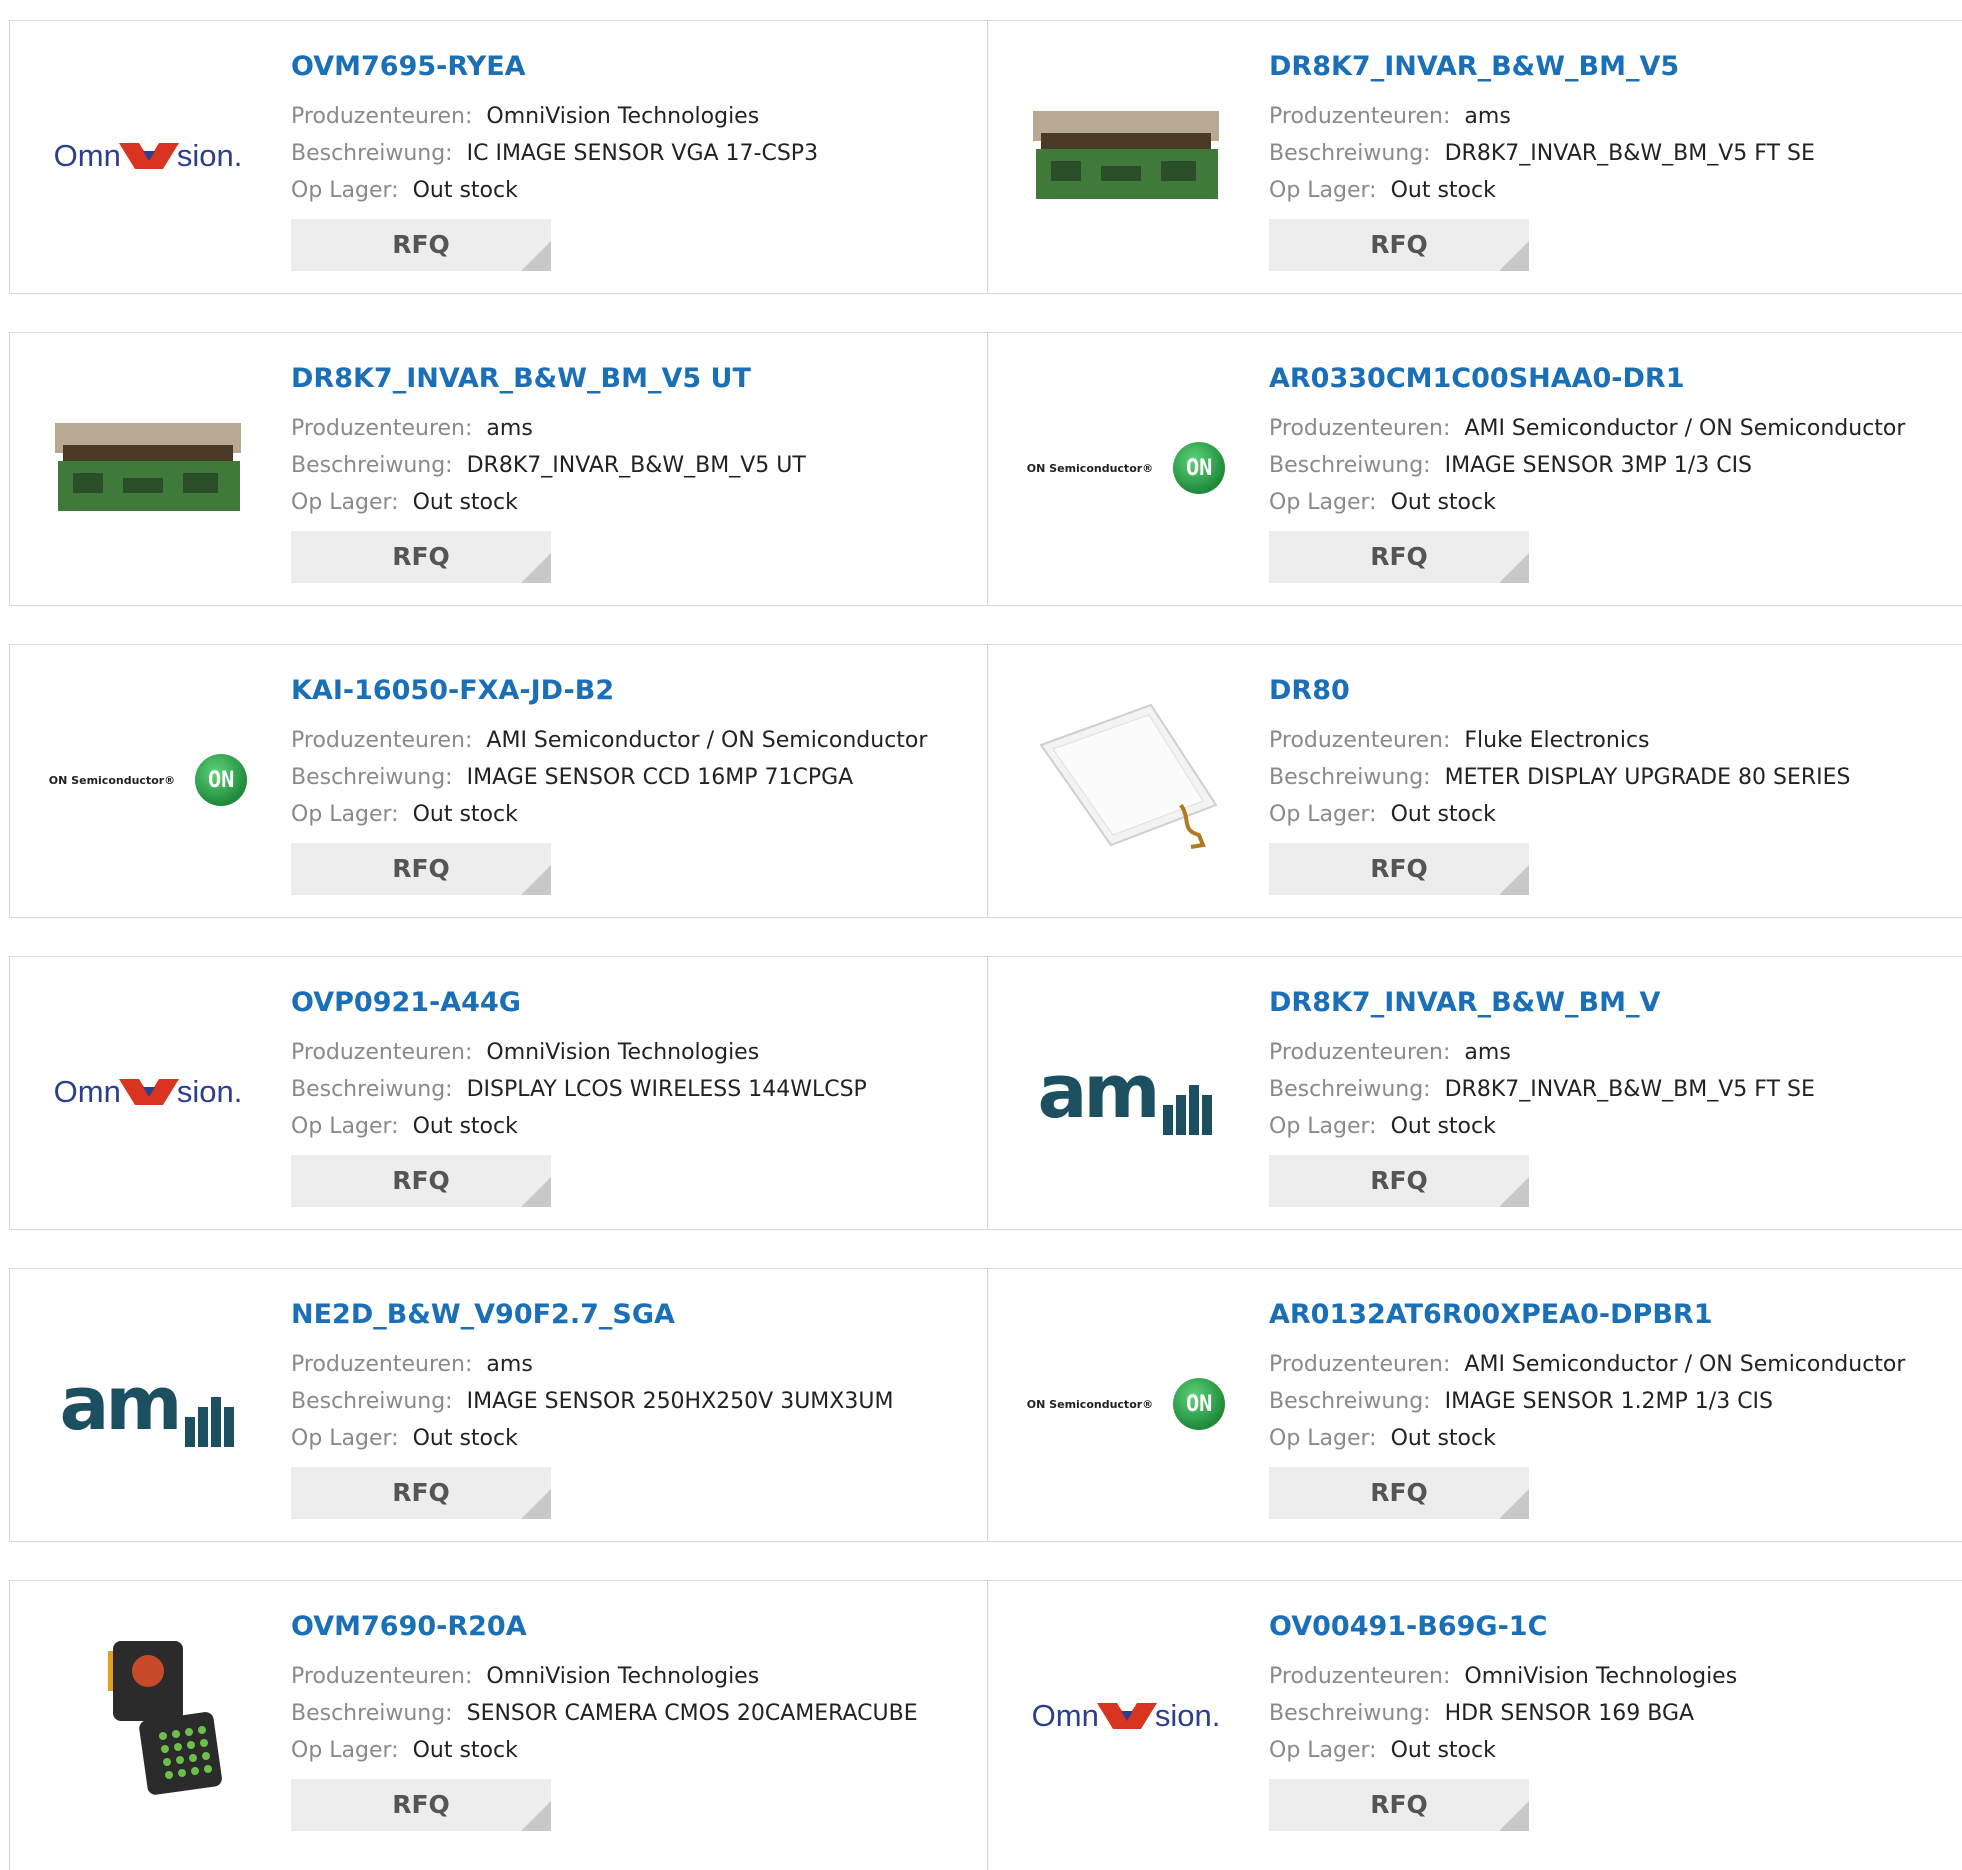  What do you see at coordinates (1503, 1626) in the screenshot?
I see `part-number-link: OV00491-B69G-1C` at bounding box center [1503, 1626].